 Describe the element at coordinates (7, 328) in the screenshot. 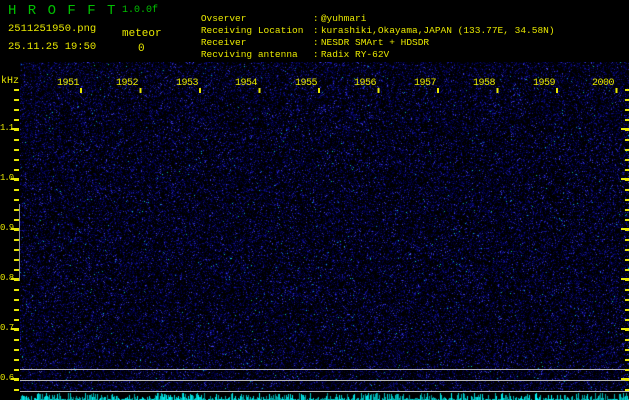

I see `freq-tick-label: 0.7` at that location.